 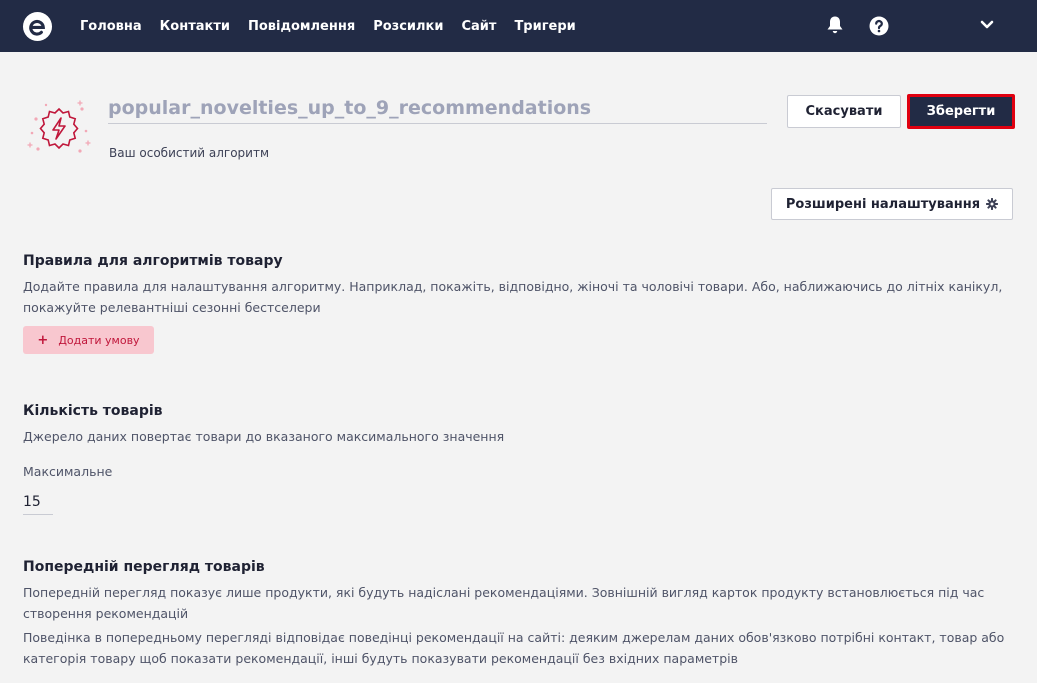 I want to click on algorithm-name-input, so click(x=437, y=110).